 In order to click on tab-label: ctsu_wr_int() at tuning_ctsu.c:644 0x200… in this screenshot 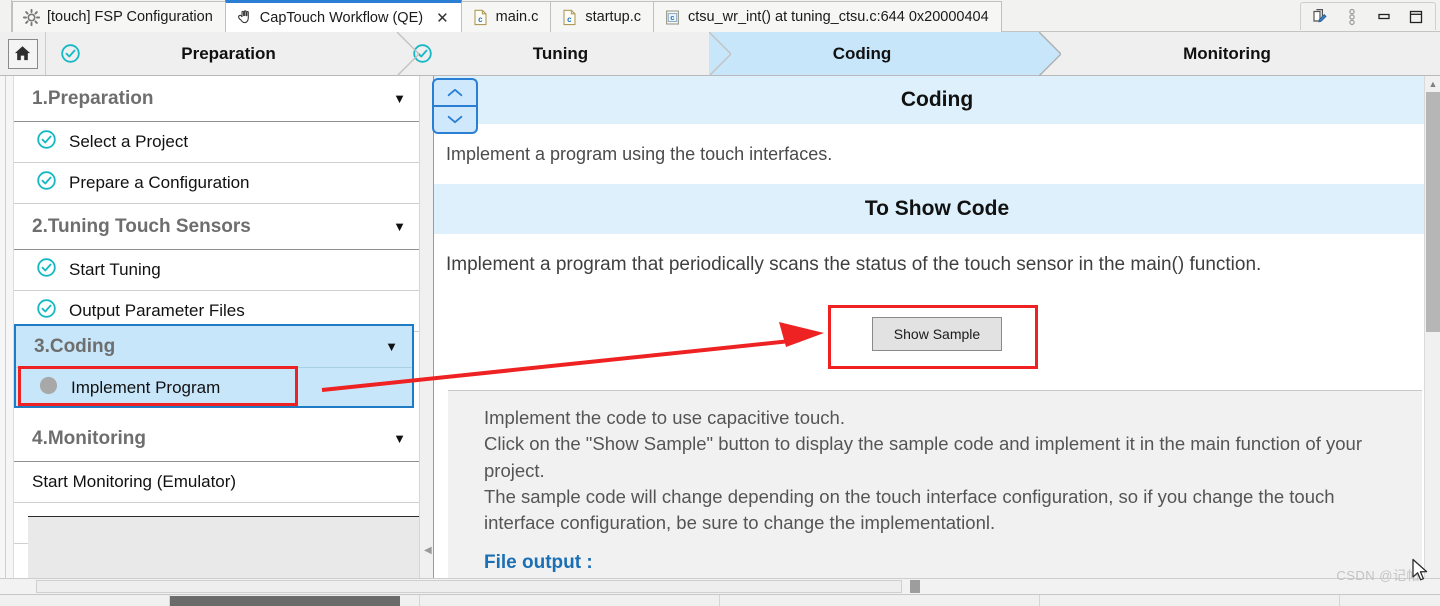, I will do `click(838, 17)`.